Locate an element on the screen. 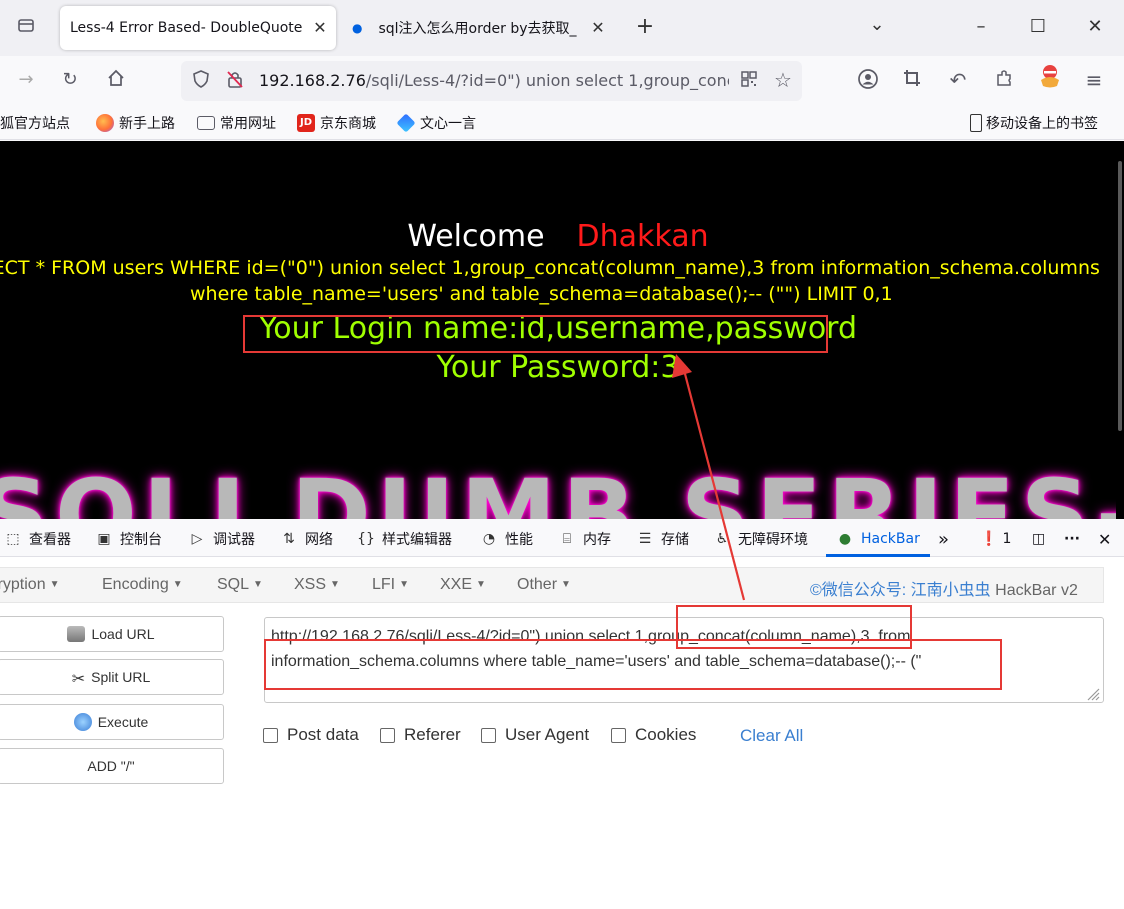  tab-overview-icon is located at coordinates (26, 27).